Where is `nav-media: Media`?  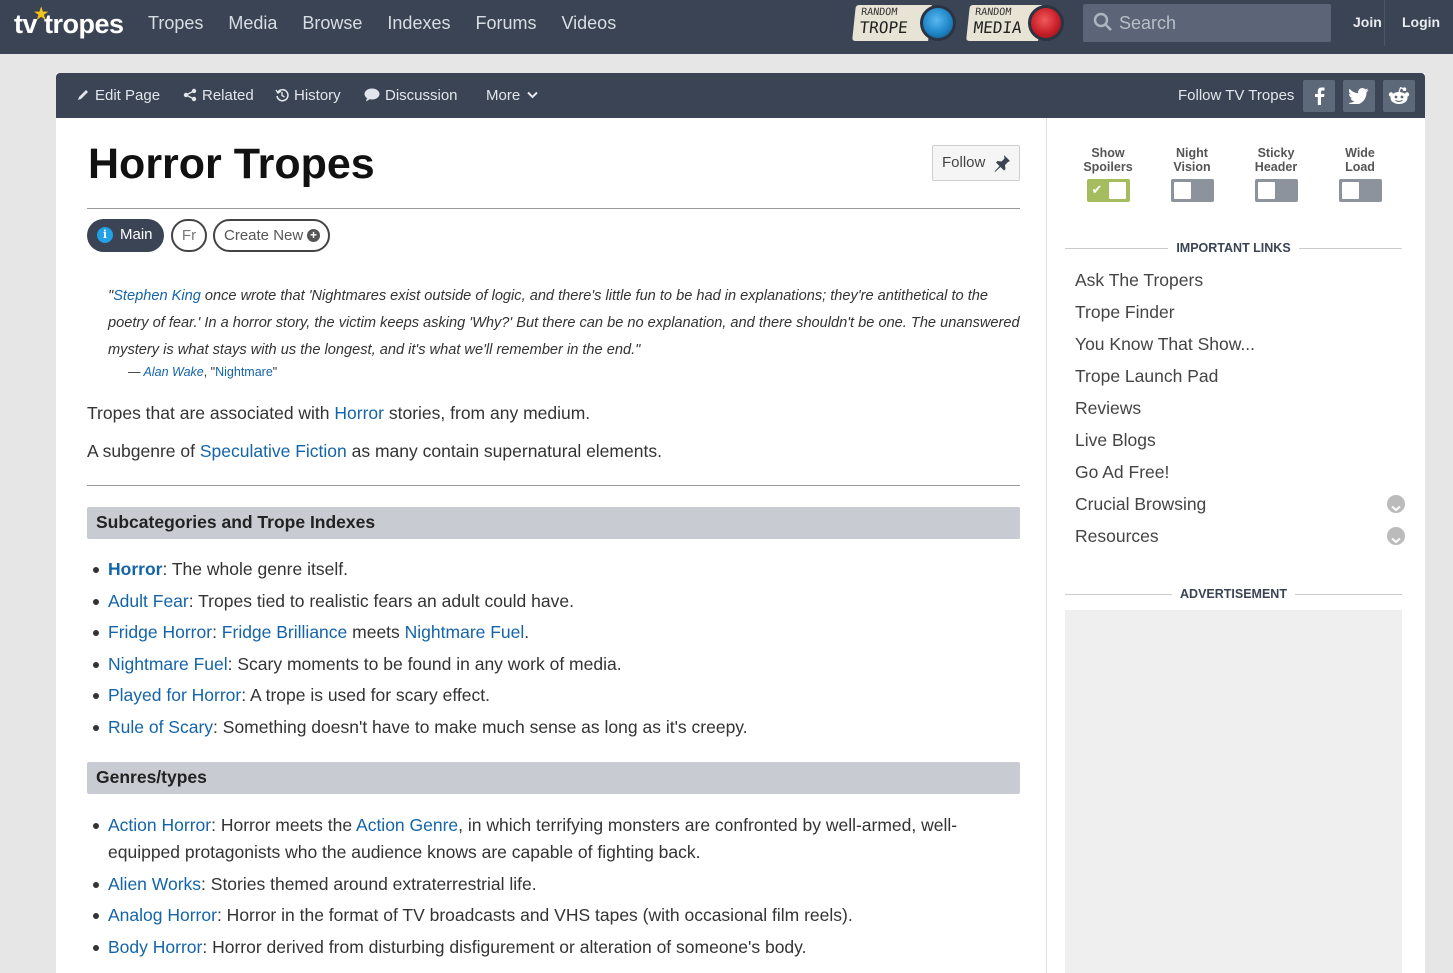 nav-media: Media is located at coordinates (252, 27).